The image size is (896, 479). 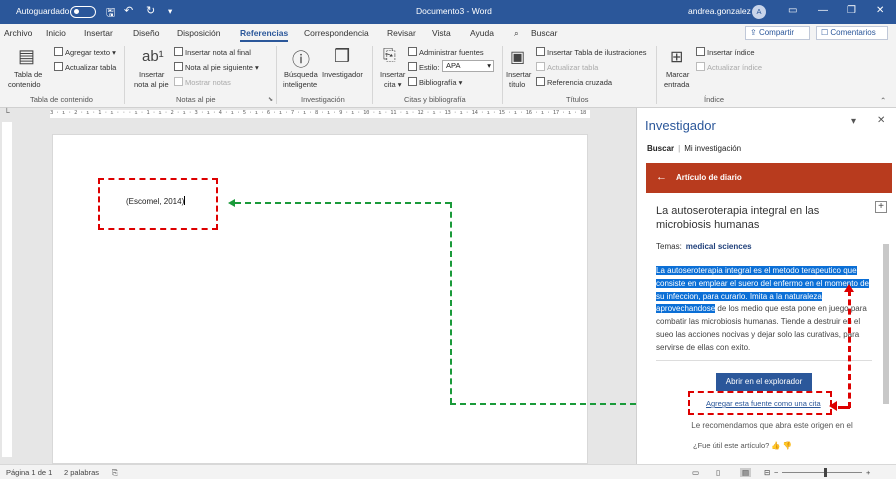 What do you see at coordinates (468, 66) in the screenshot?
I see `style-dropdown: APA ▾` at bounding box center [468, 66].